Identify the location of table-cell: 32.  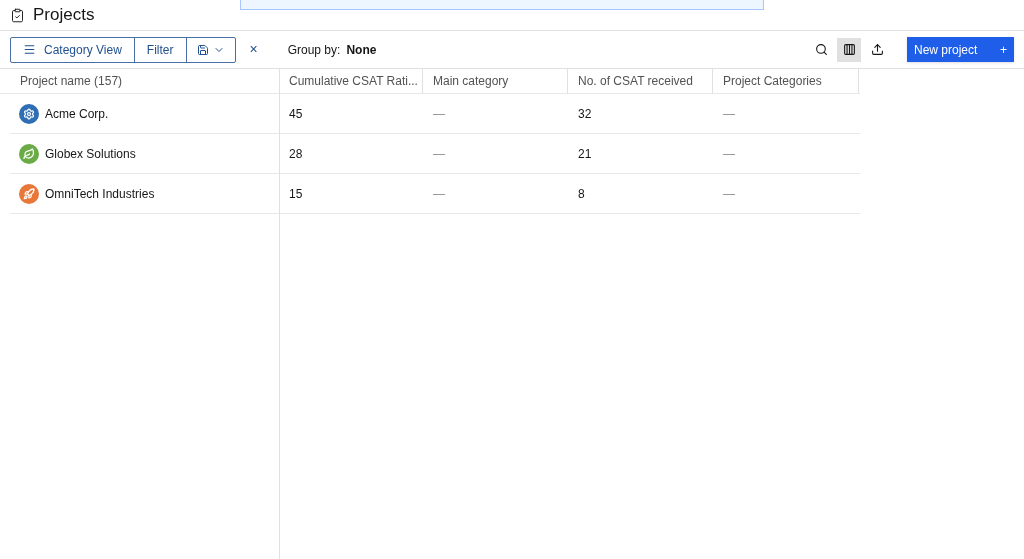
(585, 113).